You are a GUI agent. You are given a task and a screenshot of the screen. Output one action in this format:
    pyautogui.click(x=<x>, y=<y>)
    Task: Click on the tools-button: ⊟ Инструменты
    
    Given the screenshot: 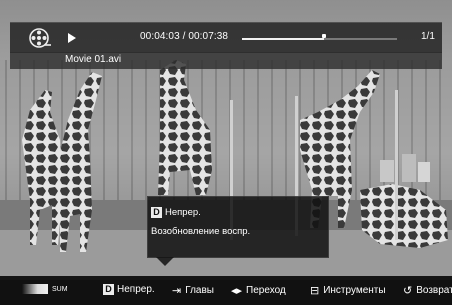 What is the action you would take?
    pyautogui.click(x=348, y=290)
    